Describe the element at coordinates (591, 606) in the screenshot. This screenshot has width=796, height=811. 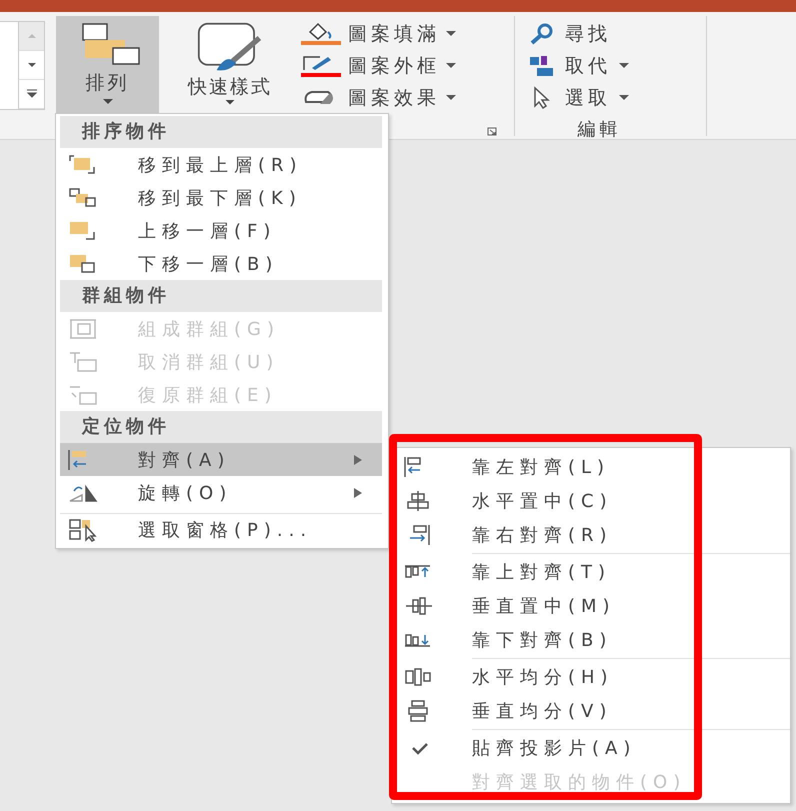
I see `menu-item: 垂直置中(M)` at that location.